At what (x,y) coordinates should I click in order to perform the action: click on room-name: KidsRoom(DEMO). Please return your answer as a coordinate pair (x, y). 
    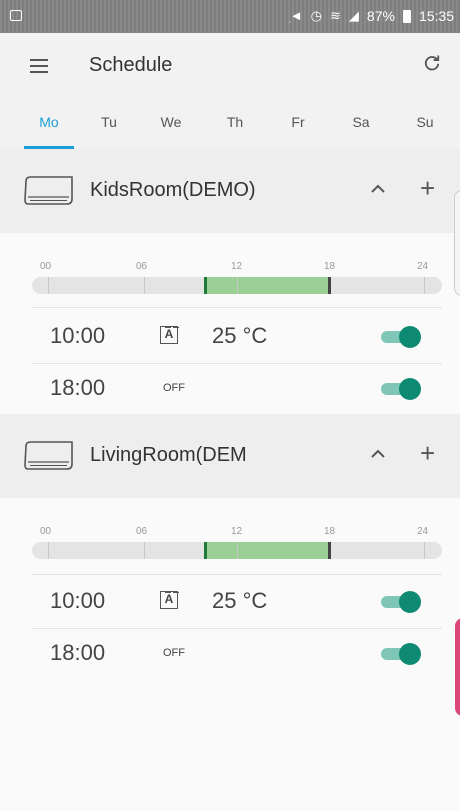
    Looking at the image, I should click on (173, 190).